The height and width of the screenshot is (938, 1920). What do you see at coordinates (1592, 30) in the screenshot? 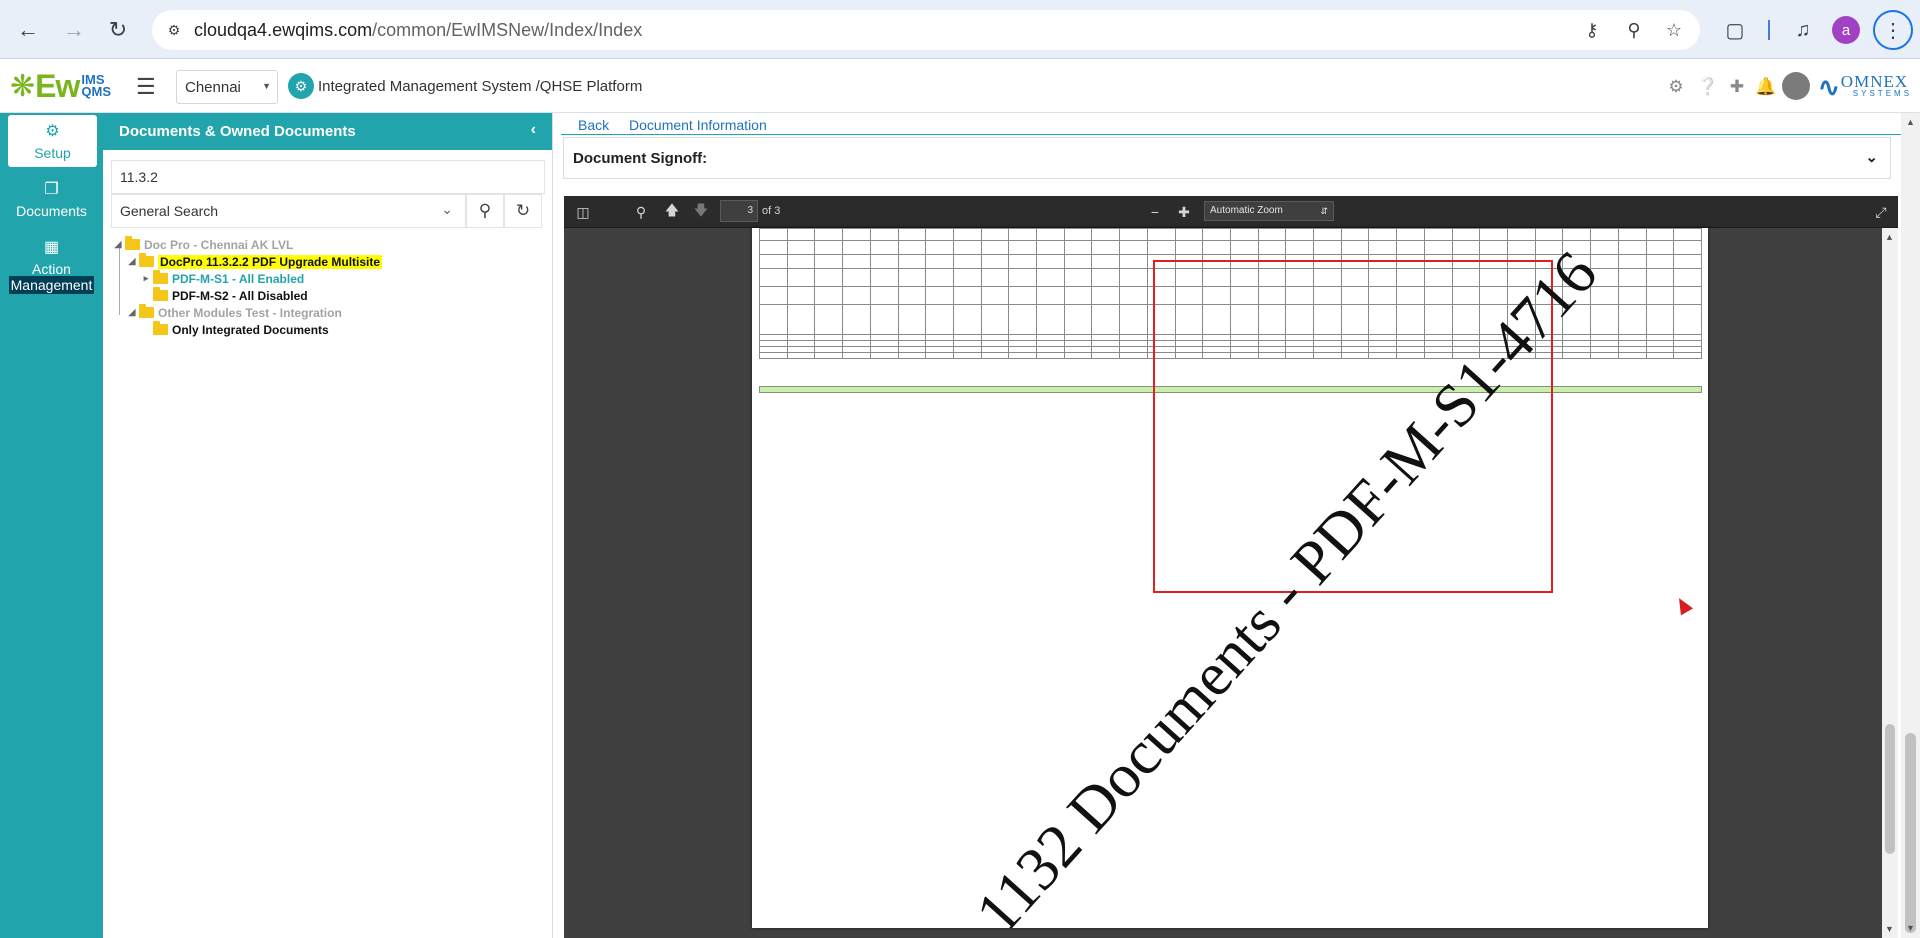
I see `password-key-icon: ⚷` at bounding box center [1592, 30].